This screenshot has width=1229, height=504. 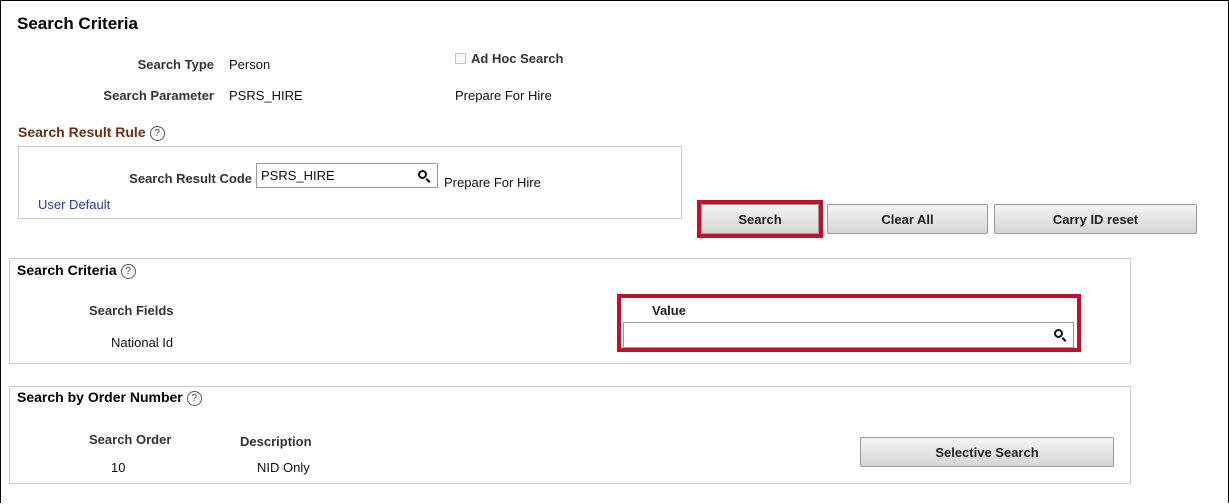 What do you see at coordinates (298, 175) in the screenshot?
I see `search-result-code-value: PSRS_HIRE` at bounding box center [298, 175].